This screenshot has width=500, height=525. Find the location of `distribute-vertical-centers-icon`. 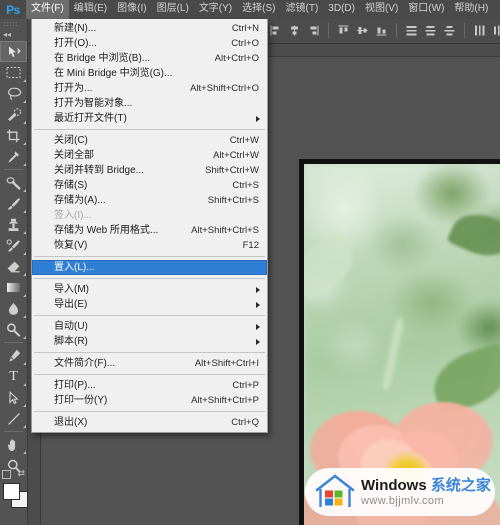

distribute-vertical-centers-icon is located at coordinates (430, 30).